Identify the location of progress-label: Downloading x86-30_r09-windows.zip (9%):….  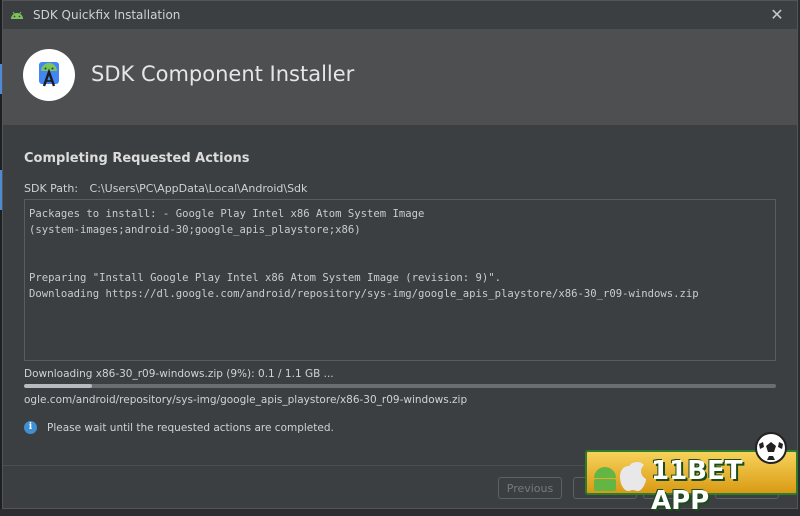
(179, 374).